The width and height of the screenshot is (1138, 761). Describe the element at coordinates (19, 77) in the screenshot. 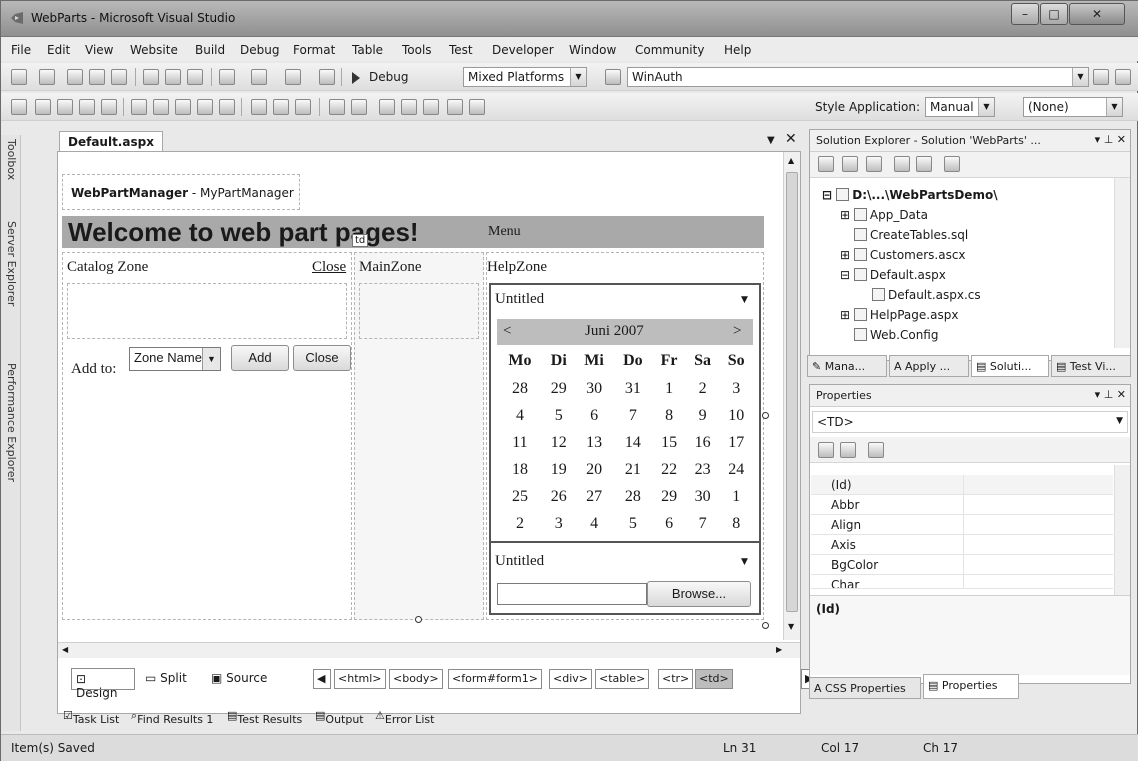

I see `new-project-icon` at that location.